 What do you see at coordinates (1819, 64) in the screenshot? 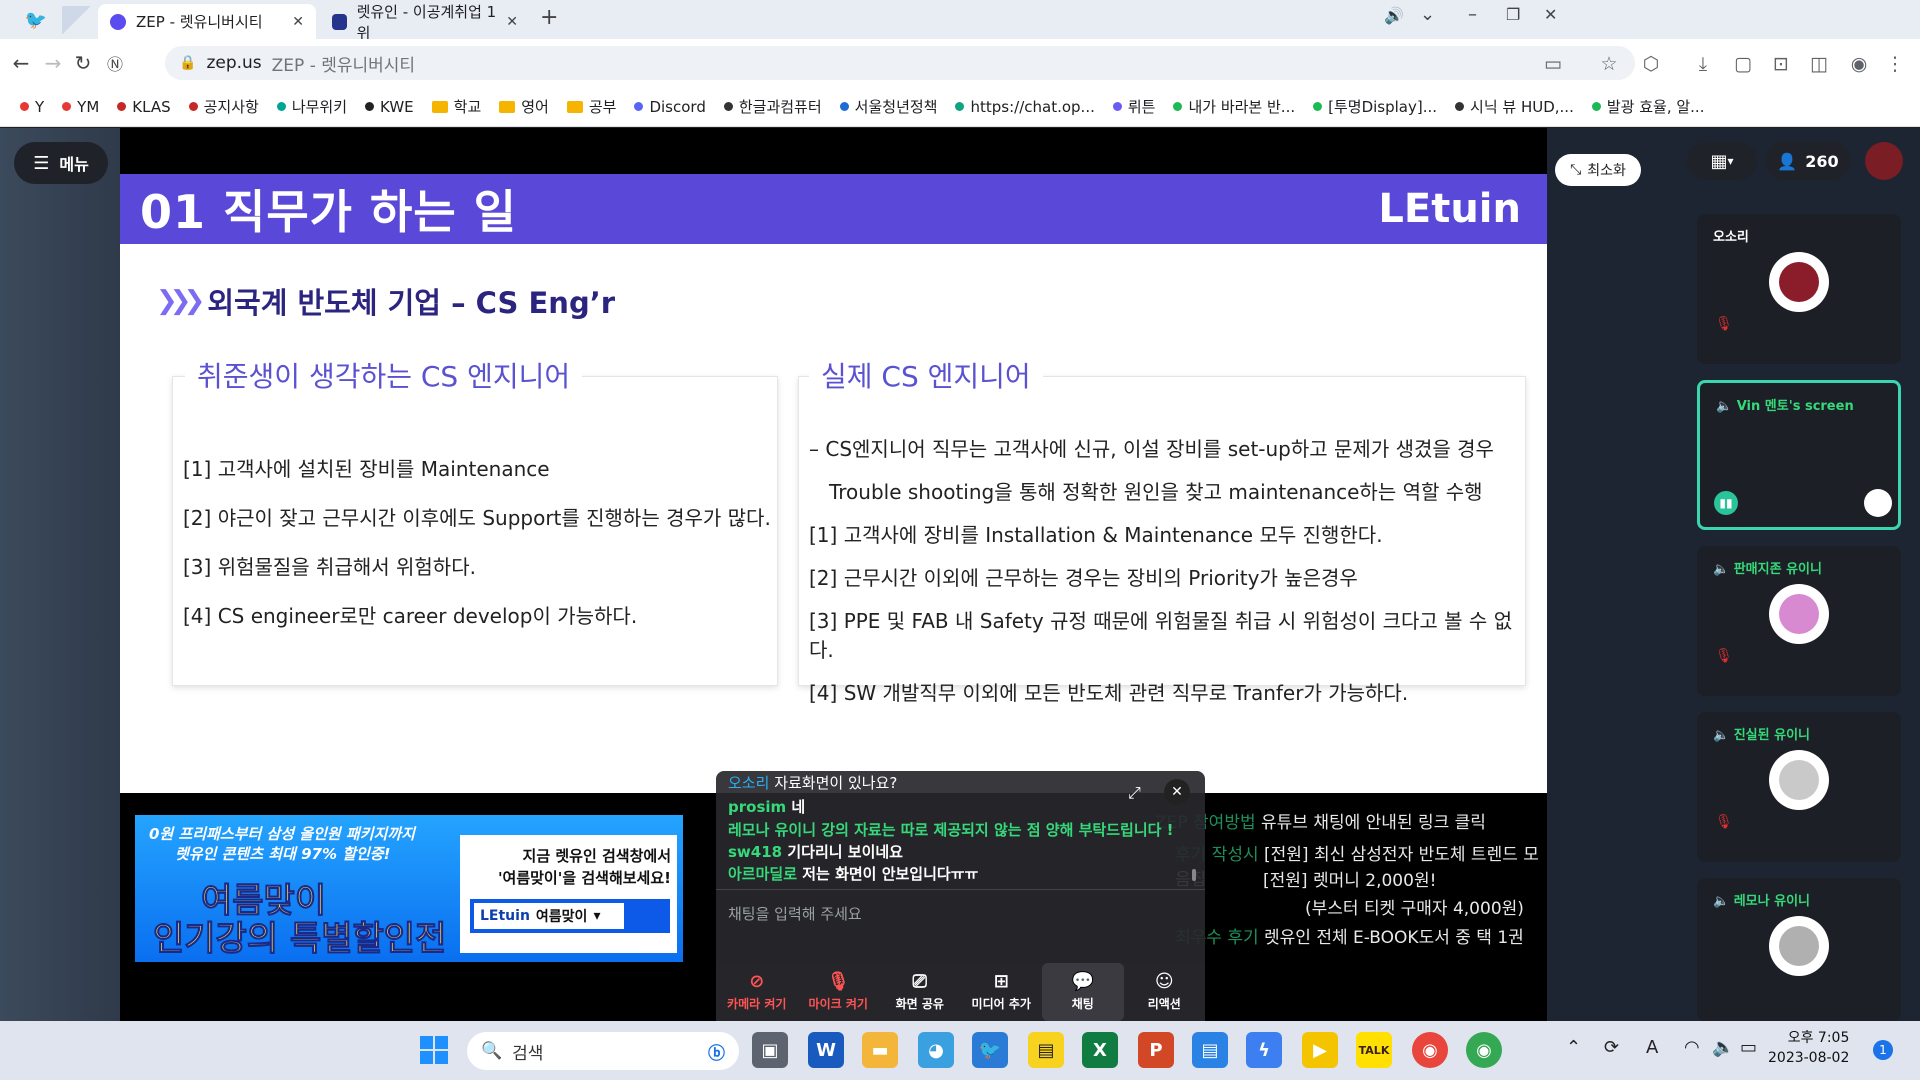
I see `side-panel-icon: ◫` at bounding box center [1819, 64].